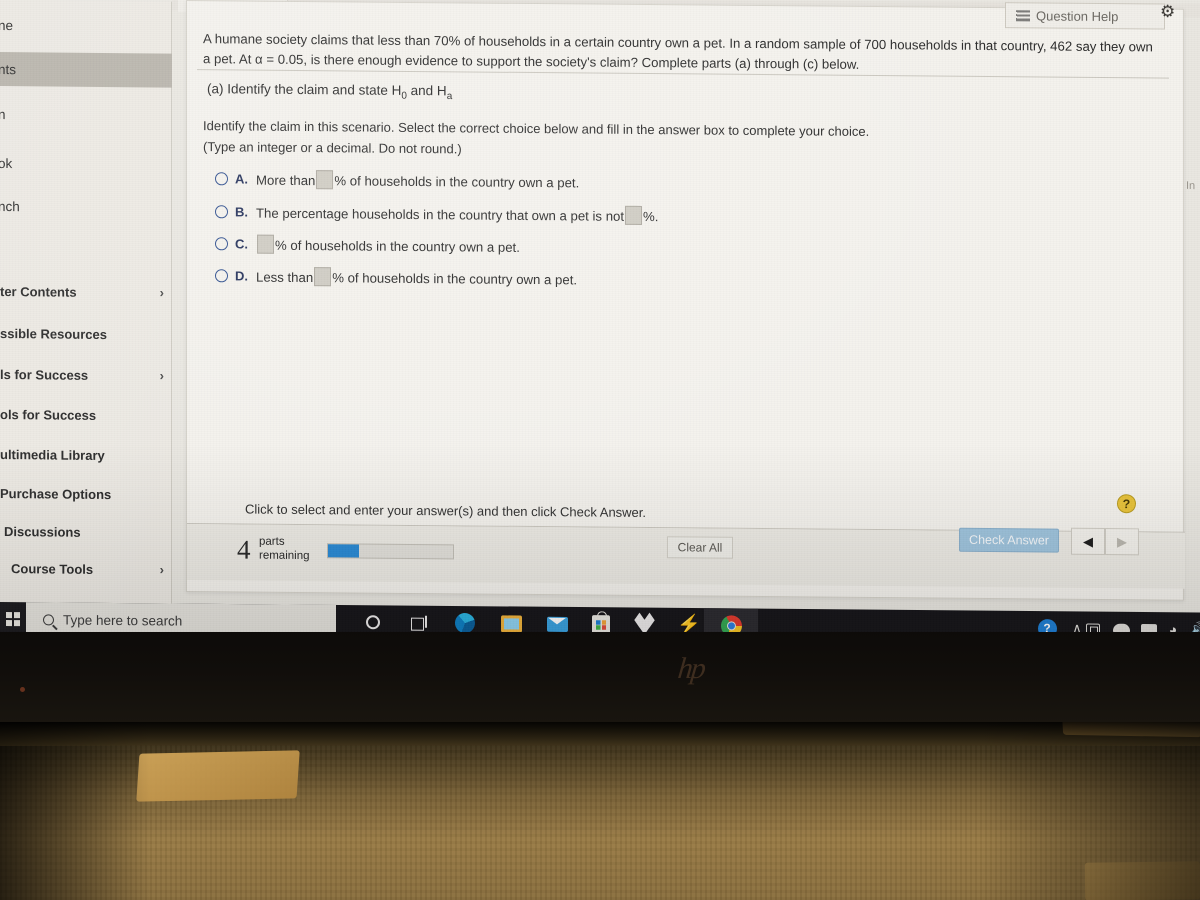 This screenshot has height=900, width=1200. I want to click on wifi-icon: ◕, so click(1173, 626).